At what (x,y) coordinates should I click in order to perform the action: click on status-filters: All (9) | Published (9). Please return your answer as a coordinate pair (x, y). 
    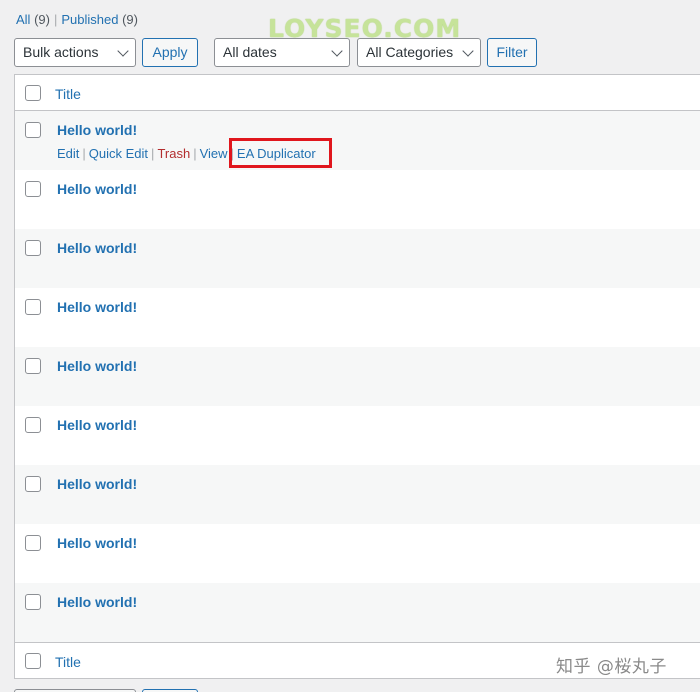
    Looking at the image, I should click on (77, 19).